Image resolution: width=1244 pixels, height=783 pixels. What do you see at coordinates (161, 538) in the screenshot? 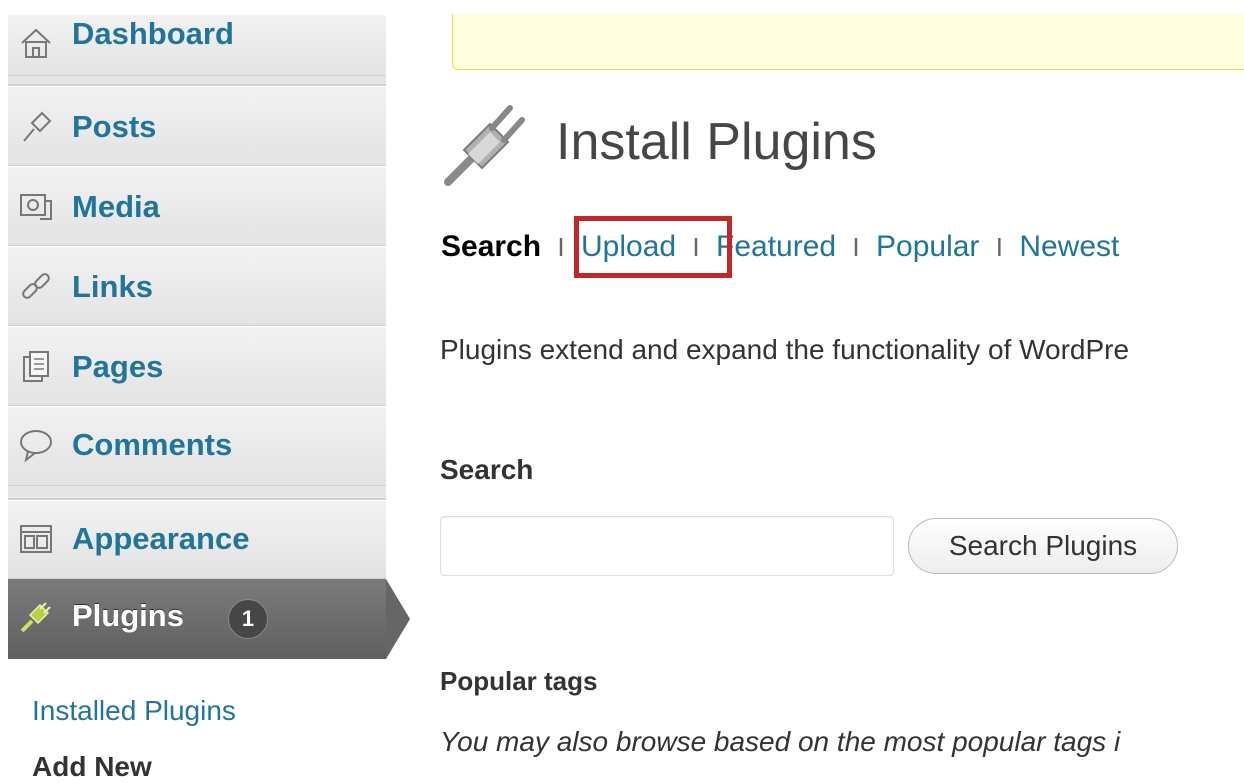
I see `sidebar-item-label: Appearance` at bounding box center [161, 538].